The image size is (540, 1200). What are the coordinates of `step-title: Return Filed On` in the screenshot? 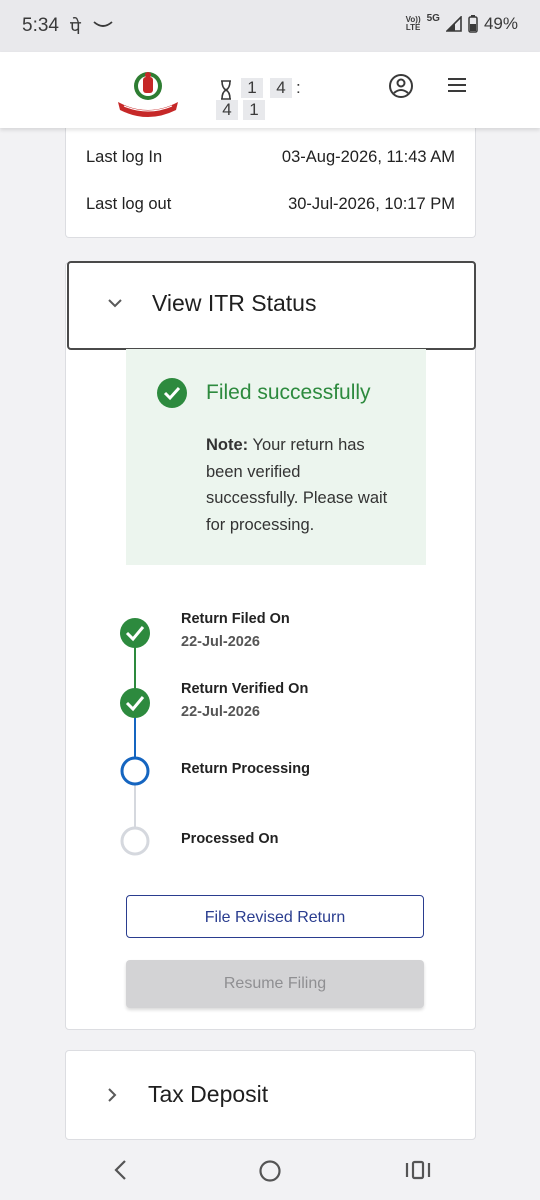 It's located at (235, 619).